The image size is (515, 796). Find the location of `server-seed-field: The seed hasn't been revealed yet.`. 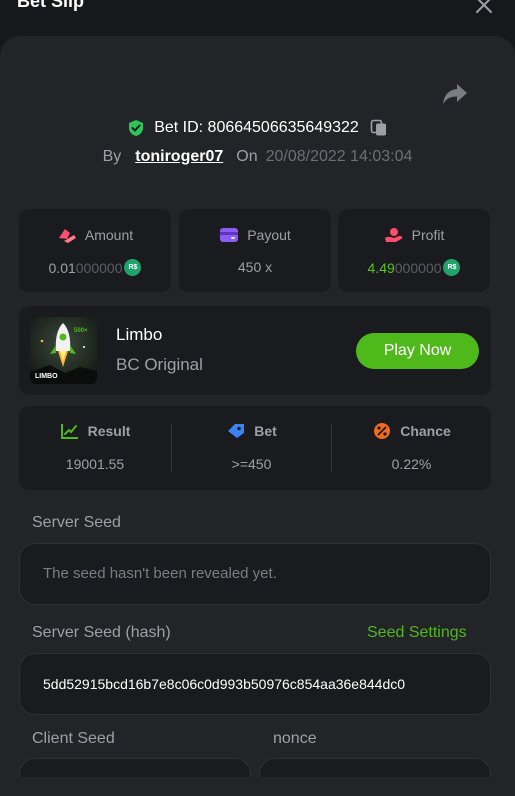

server-seed-field: The seed hasn't been revealed yet. is located at coordinates (255, 574).